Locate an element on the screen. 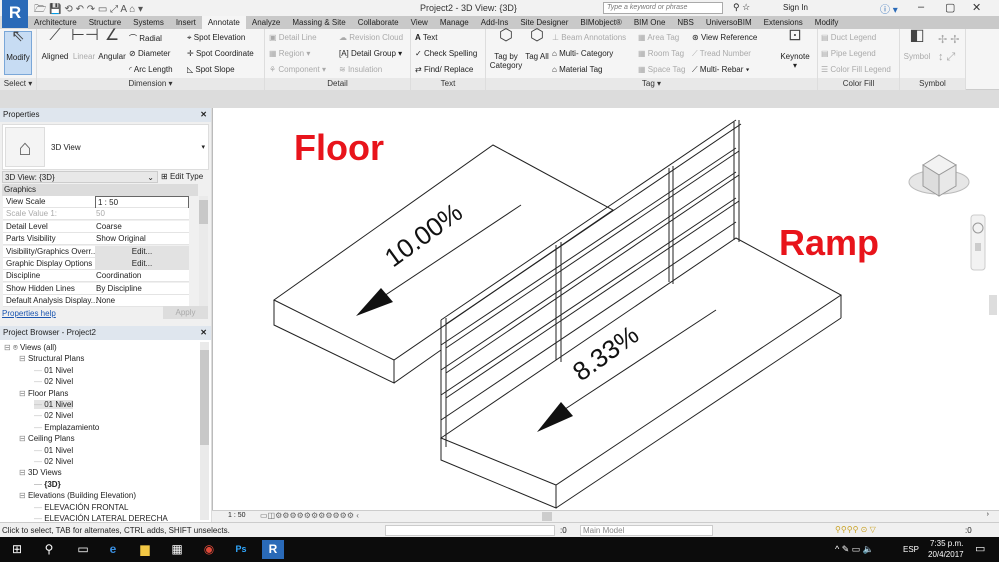 Image resolution: width=999 pixels, height=562 pixels. check-spelling-button: ✓ Check Spelling is located at coordinates (446, 53).